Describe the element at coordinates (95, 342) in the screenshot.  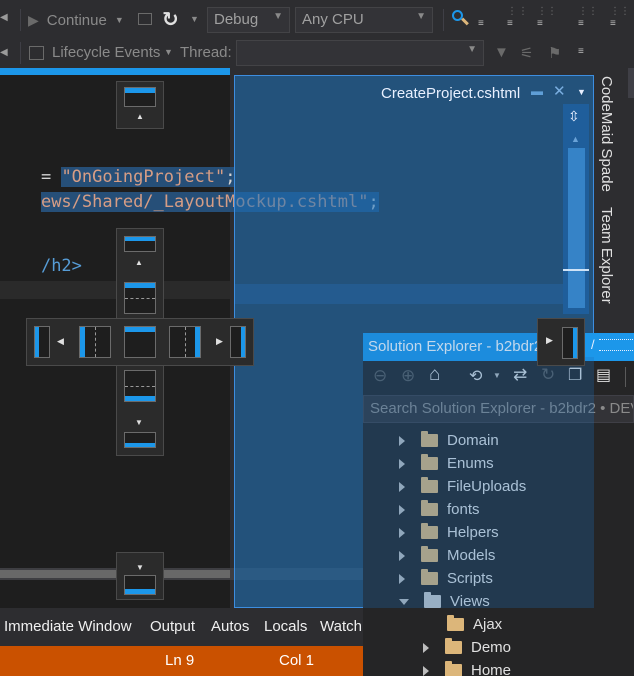
I see `dock-left-inner-icon` at that location.